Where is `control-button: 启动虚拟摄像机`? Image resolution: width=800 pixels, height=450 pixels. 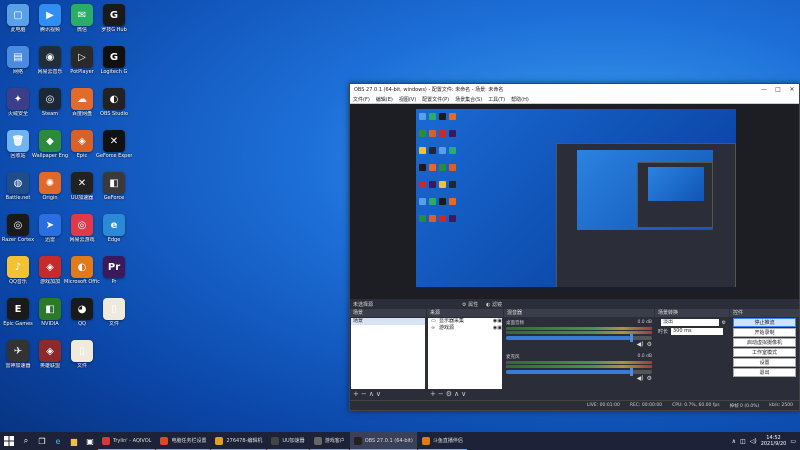
control-button: 启动虚拟摄像机 is located at coordinates (764, 342).